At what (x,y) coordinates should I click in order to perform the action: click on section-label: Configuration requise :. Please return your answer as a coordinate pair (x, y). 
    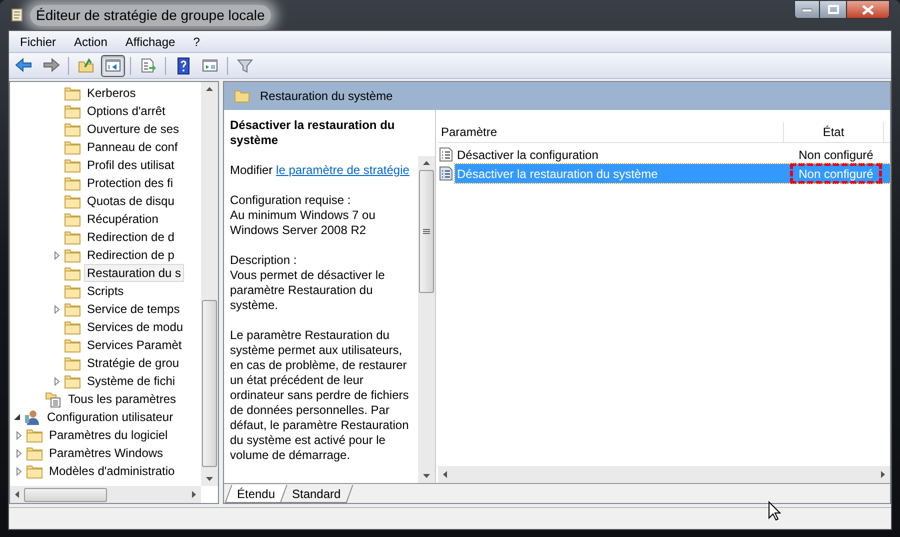
    Looking at the image, I should click on (291, 200).